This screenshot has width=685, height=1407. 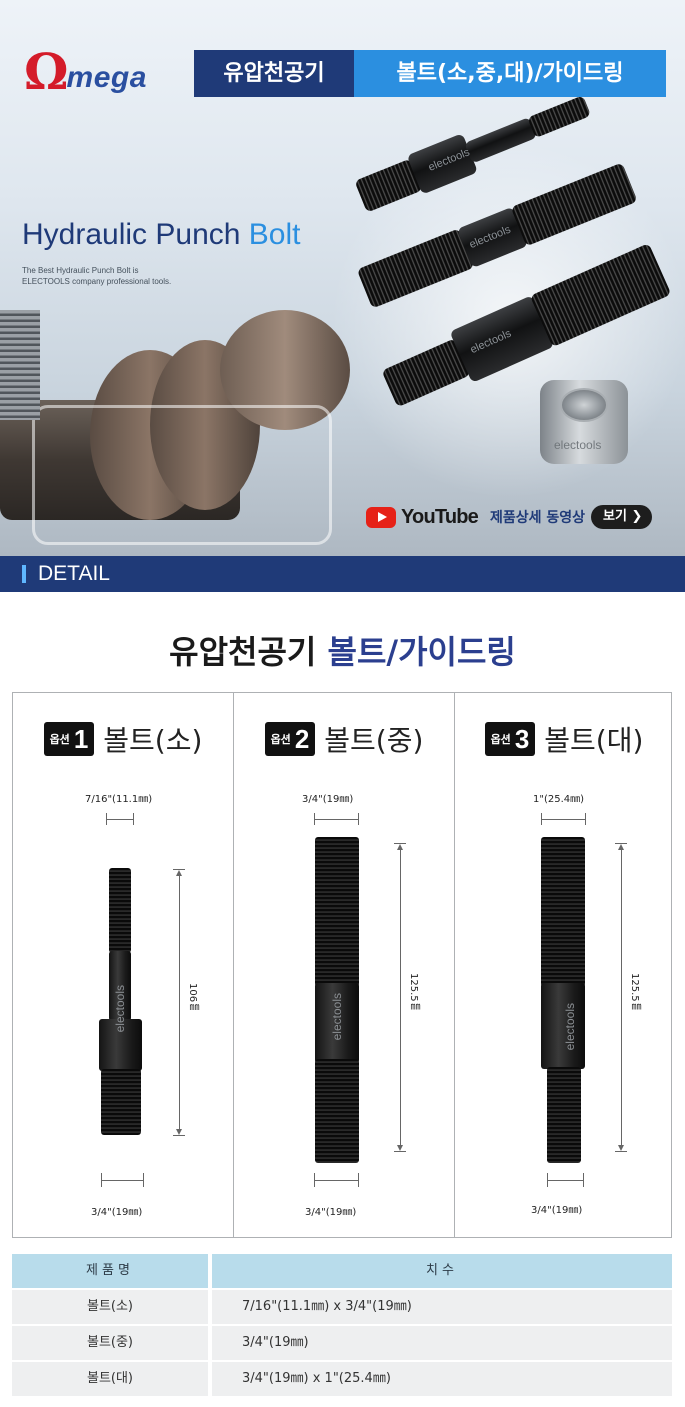 What do you see at coordinates (563, 912) in the screenshot?
I see `option-3-bolt-thread-upper` at bounding box center [563, 912].